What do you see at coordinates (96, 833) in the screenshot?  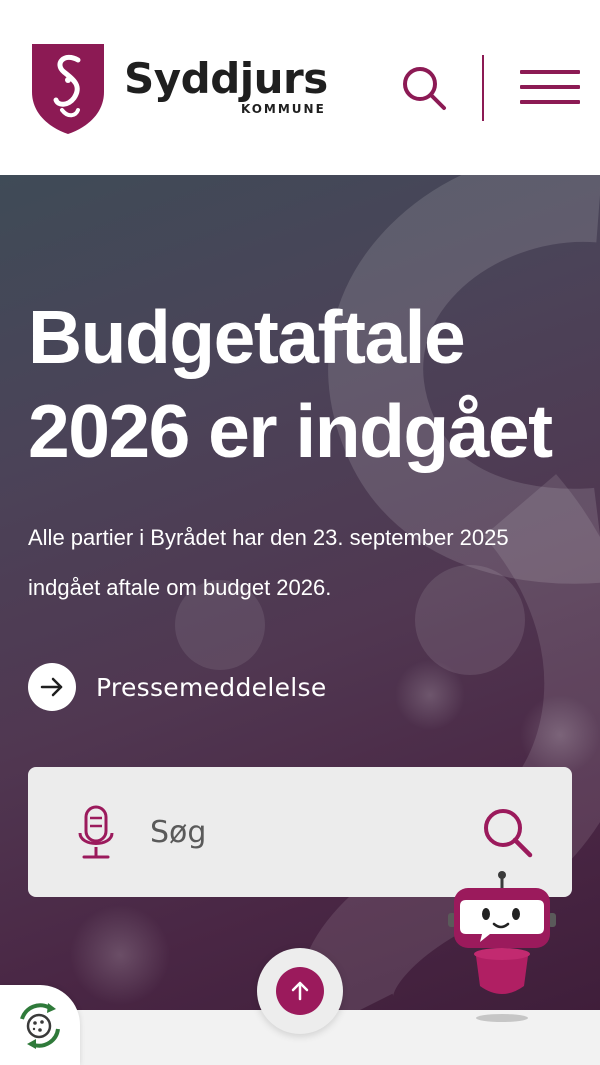 I see `microphone-icon` at bounding box center [96, 833].